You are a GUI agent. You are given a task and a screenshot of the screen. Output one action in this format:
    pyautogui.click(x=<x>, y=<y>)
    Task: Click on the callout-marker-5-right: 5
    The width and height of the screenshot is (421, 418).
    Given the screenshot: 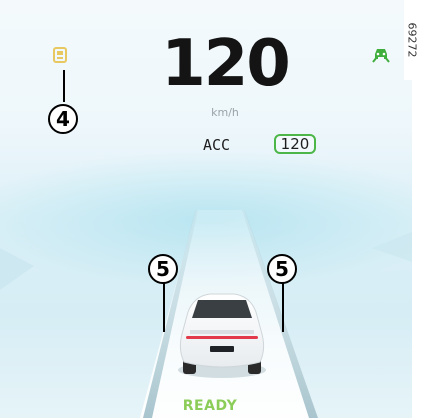 What is the action you would take?
    pyautogui.click(x=282, y=269)
    